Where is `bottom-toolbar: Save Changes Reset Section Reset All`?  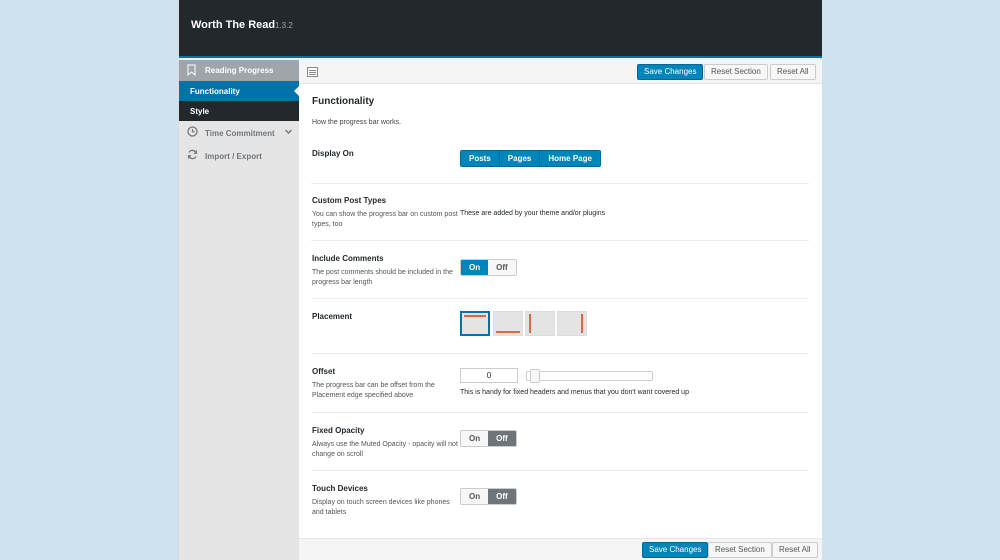
bottom-toolbar: Save Changes Reset Section Reset All is located at coordinates (560, 549).